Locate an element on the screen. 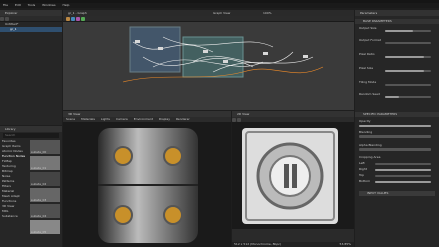 The height and width of the screenshot is (247, 439). texture-inner is located at coordinates (290, 176).